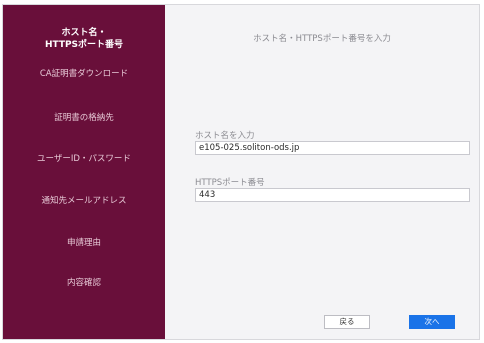  I want to click on next-button: 次へ, so click(432, 322).